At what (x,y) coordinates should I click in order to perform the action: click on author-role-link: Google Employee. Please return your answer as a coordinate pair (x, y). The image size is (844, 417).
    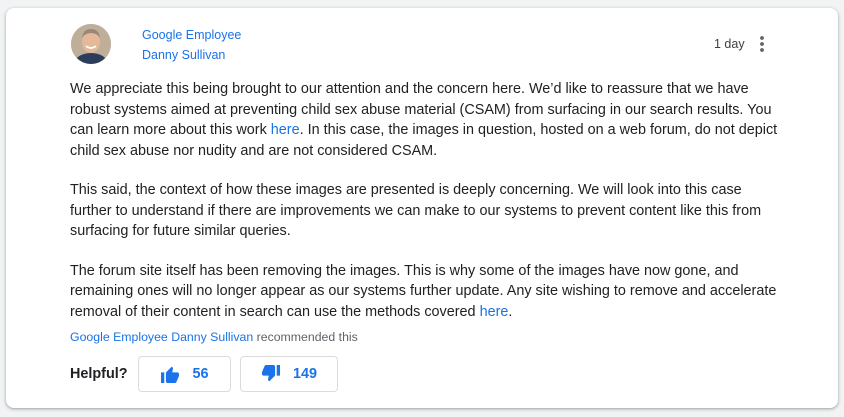
    Looking at the image, I should click on (191, 35).